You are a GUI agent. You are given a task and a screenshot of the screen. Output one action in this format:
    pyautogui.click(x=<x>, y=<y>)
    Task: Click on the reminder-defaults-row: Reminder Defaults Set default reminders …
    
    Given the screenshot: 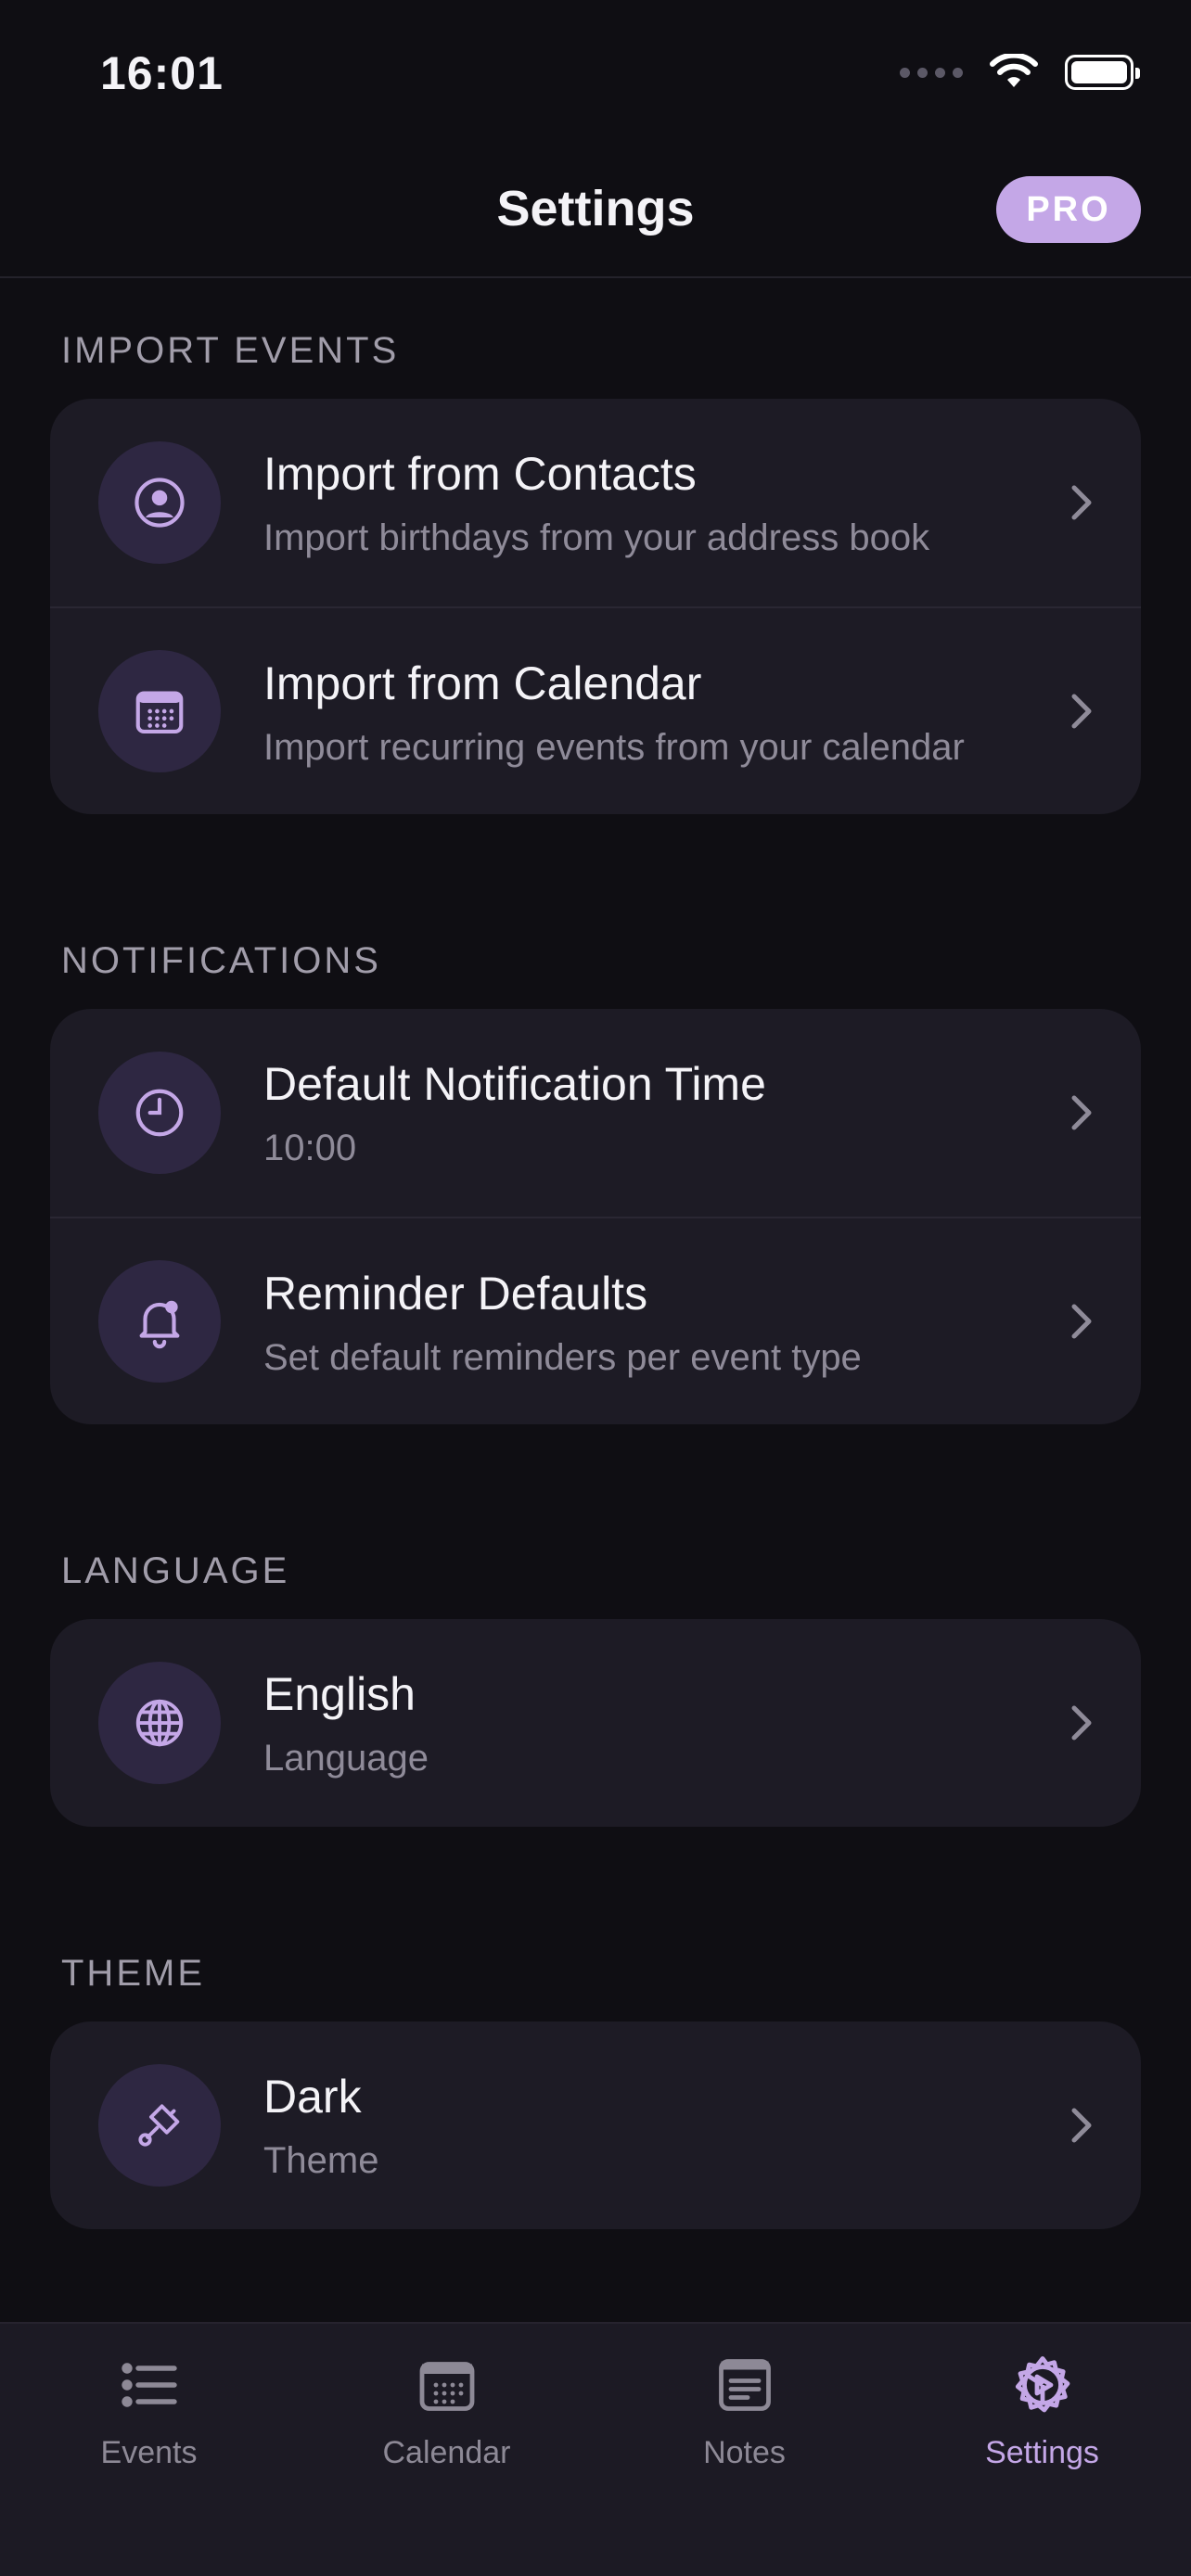 What is the action you would take?
    pyautogui.click(x=595, y=1320)
    